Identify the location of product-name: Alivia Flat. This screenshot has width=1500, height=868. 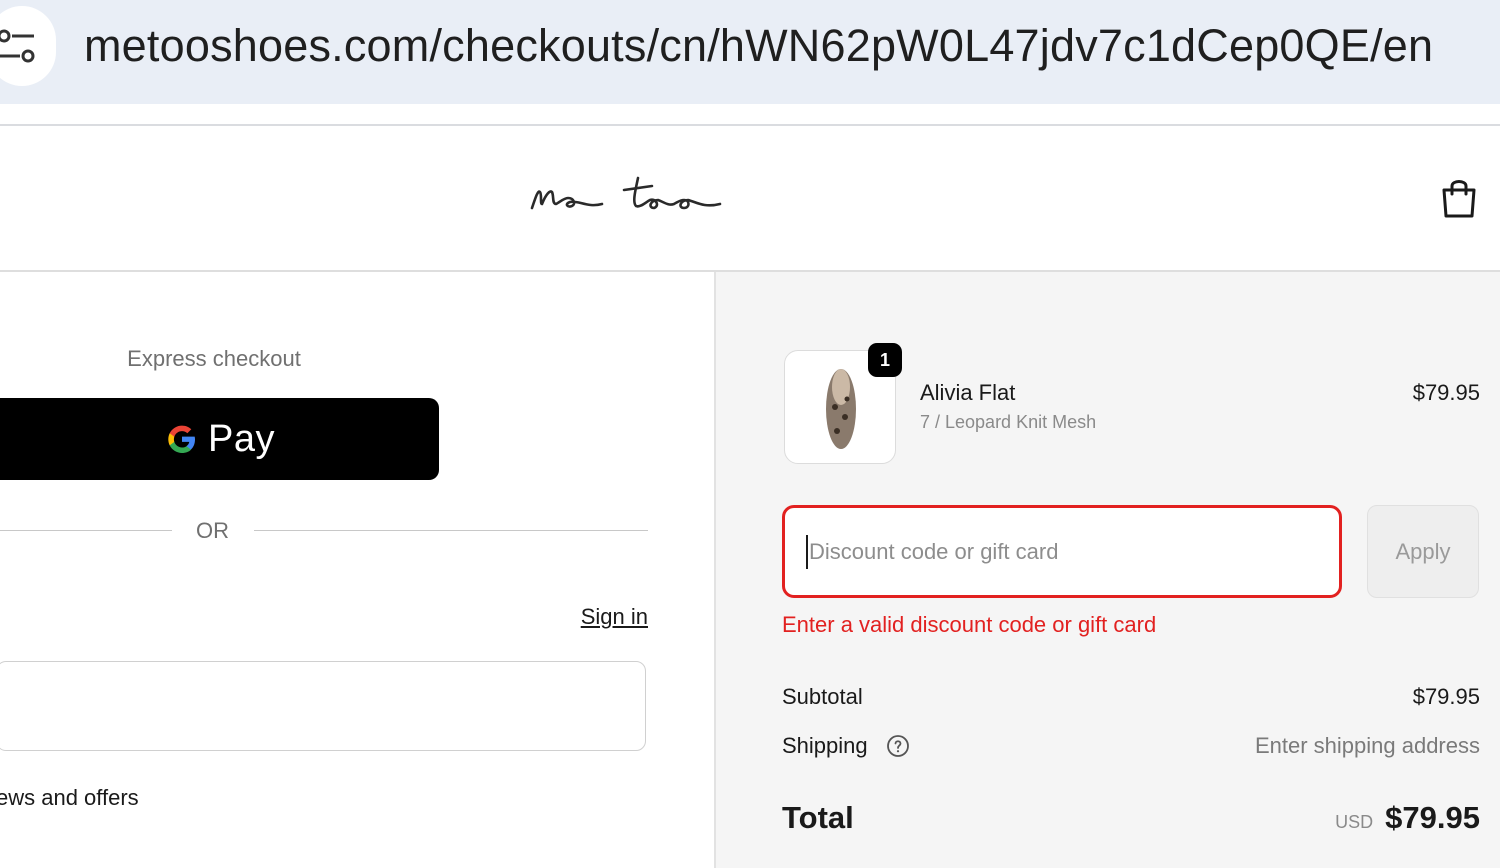
(968, 392).